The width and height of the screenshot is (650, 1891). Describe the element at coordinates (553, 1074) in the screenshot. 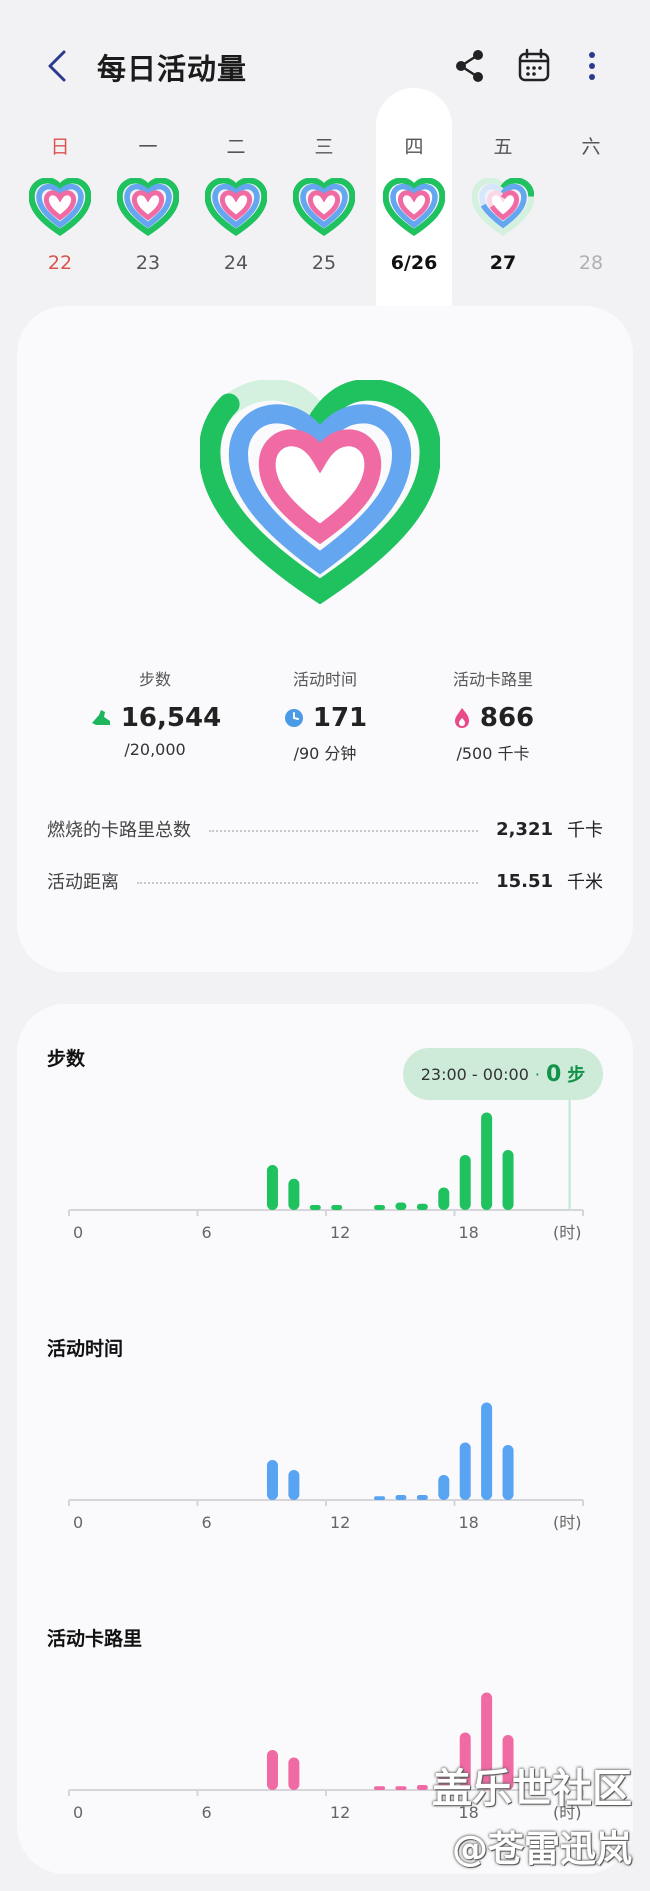

I see `tooltip-value: 0` at that location.